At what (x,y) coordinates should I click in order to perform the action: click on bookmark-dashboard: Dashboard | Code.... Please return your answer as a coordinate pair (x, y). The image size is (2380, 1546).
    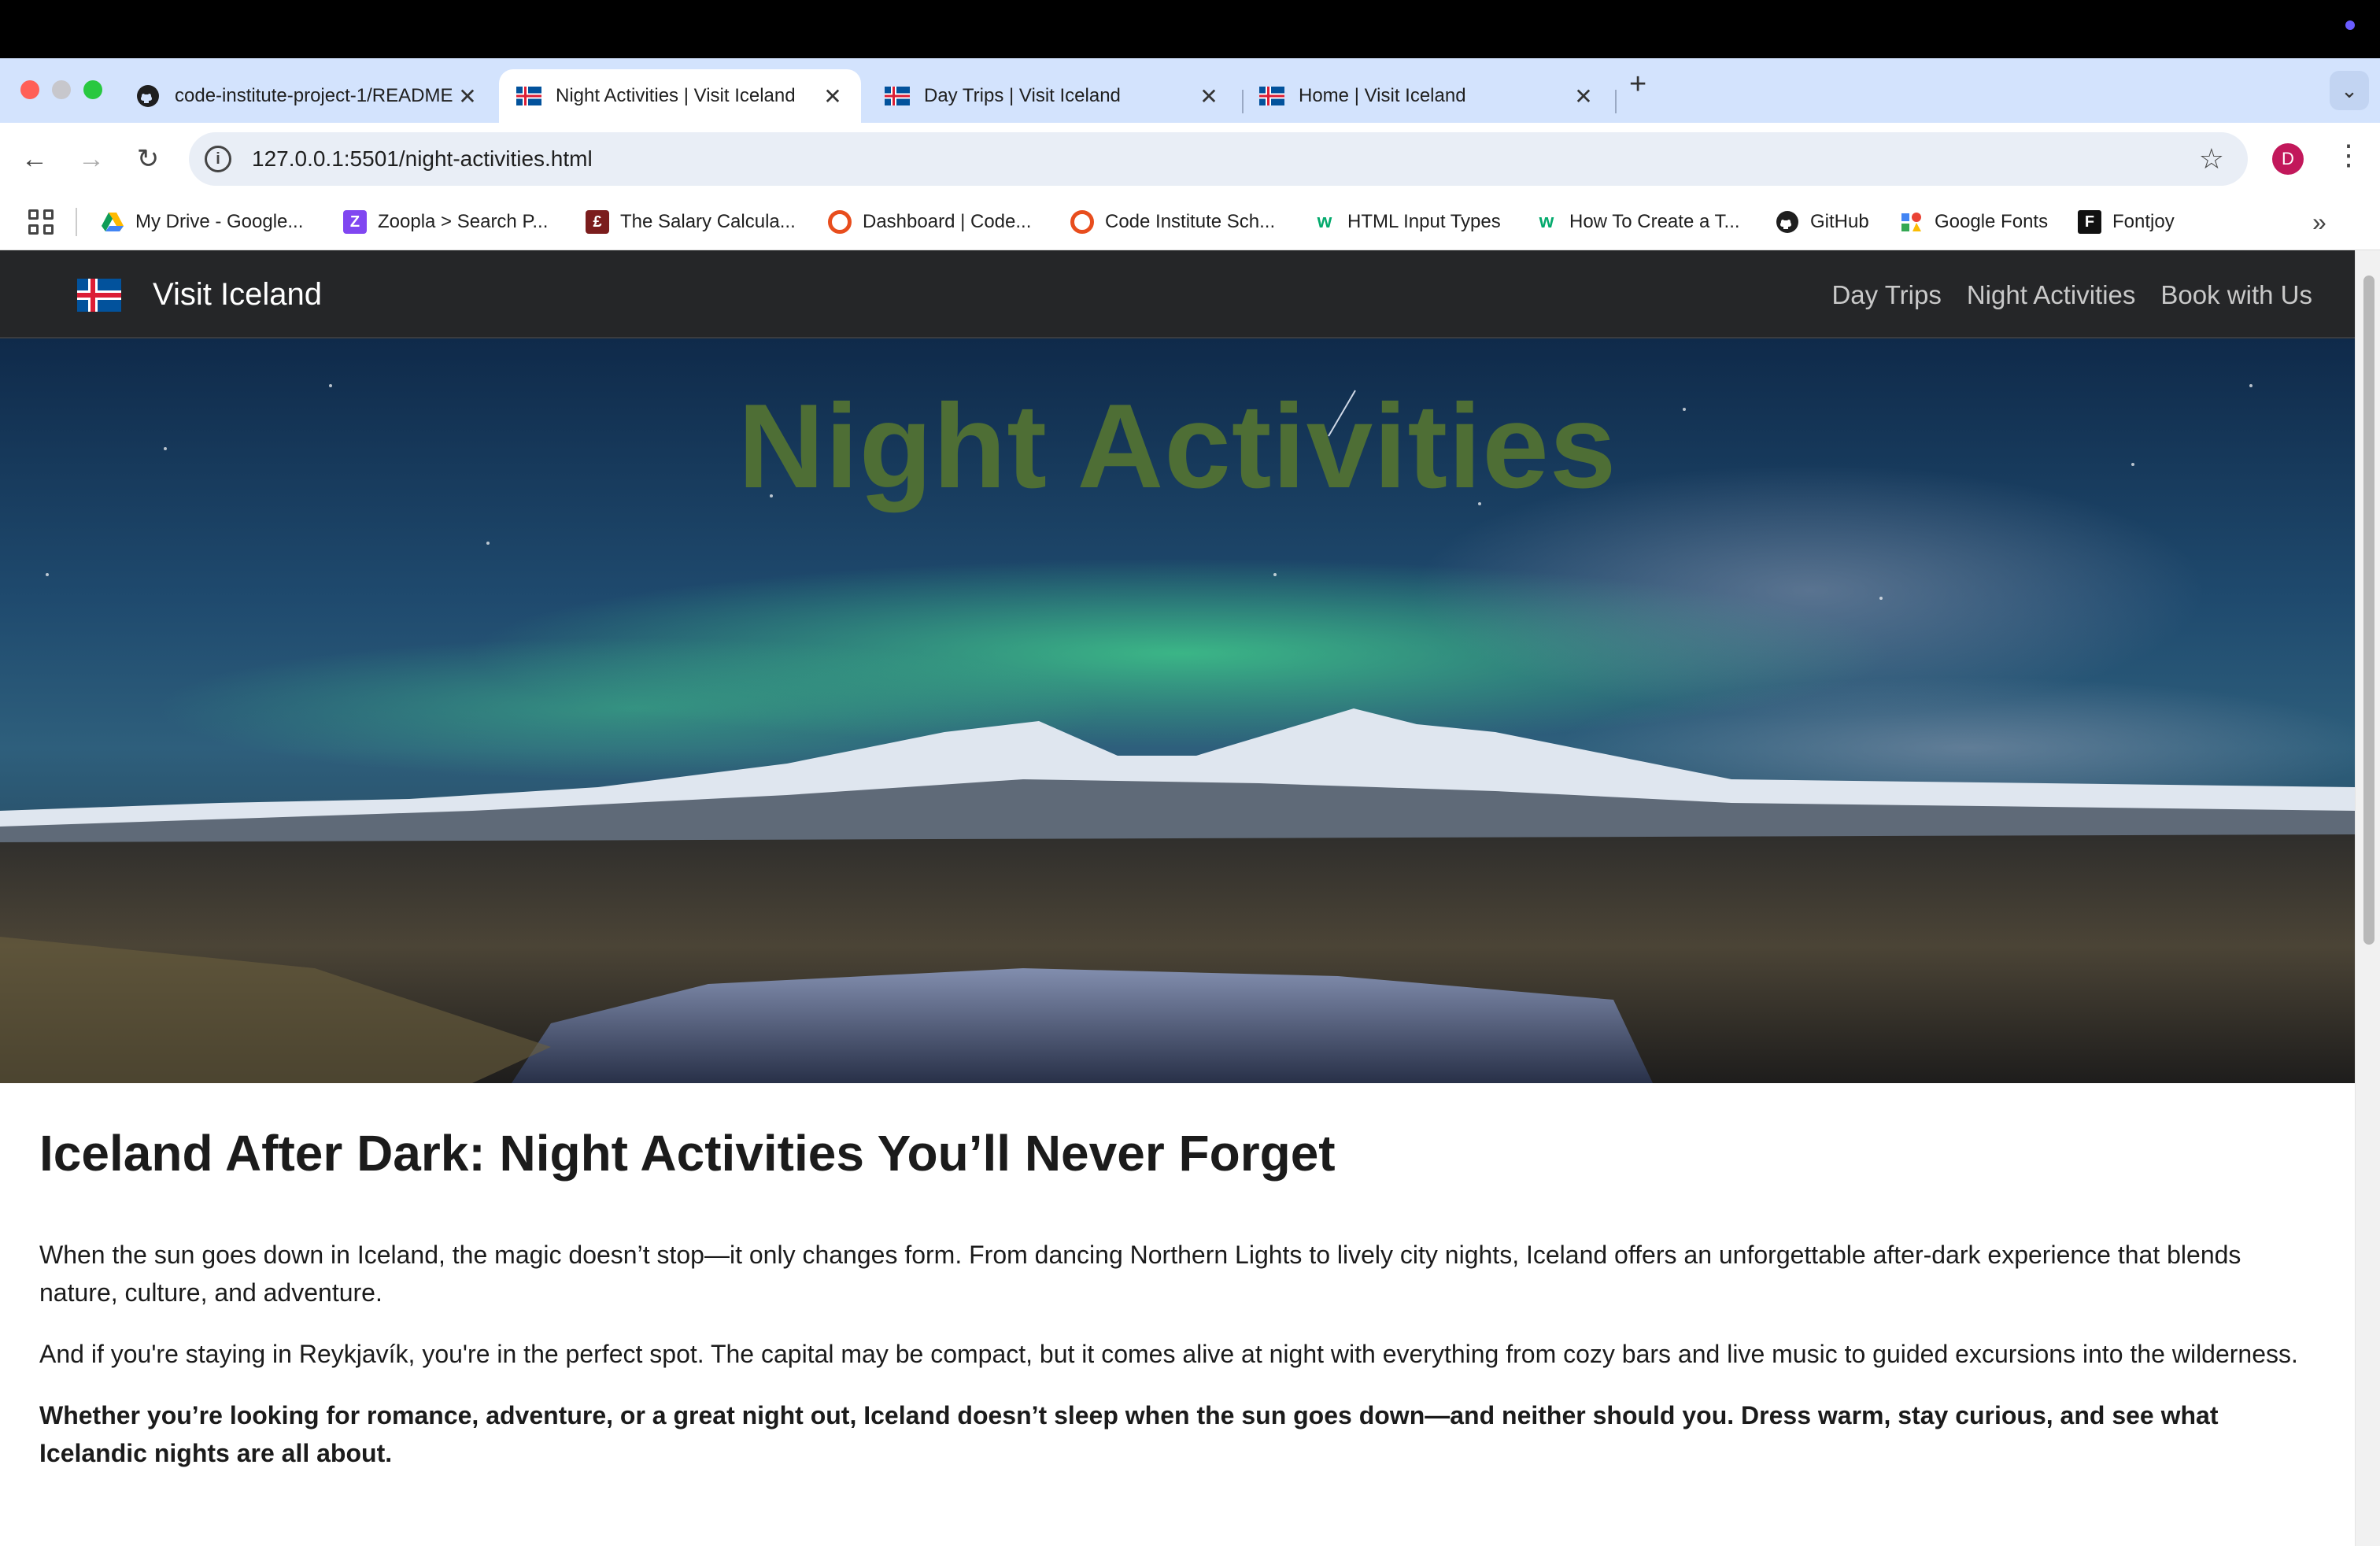
    Looking at the image, I should click on (929, 222).